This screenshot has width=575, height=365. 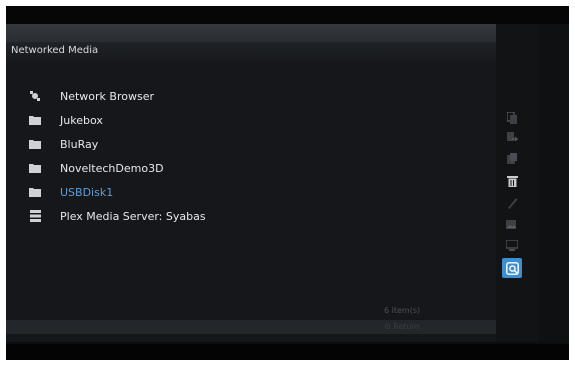 What do you see at coordinates (178, 168) in the screenshot?
I see `list-item-noveltechdemo3d: NoveltechDemo3D` at bounding box center [178, 168].